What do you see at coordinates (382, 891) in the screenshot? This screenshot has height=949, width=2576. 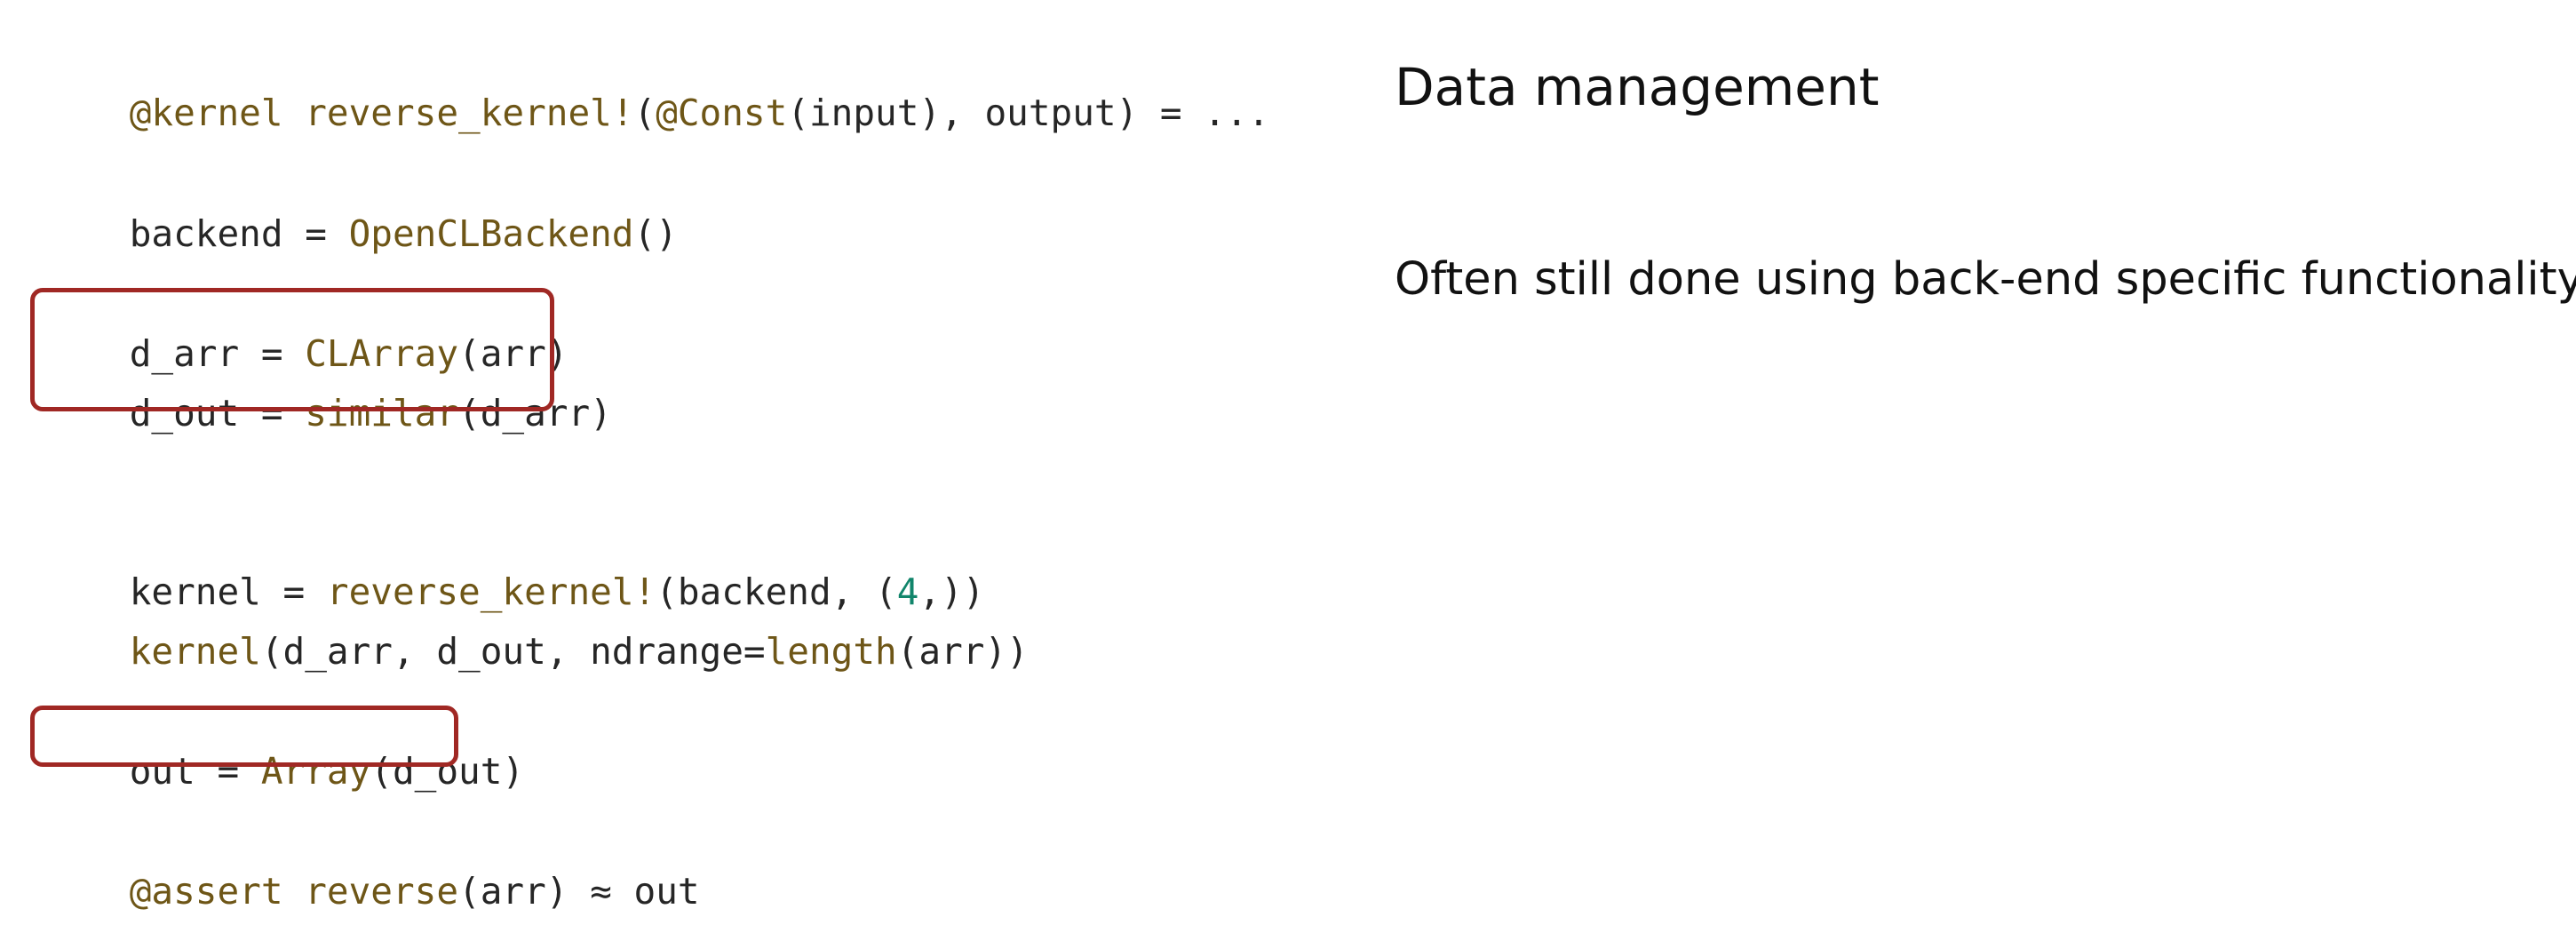 I see `function-reverse: reverse` at bounding box center [382, 891].